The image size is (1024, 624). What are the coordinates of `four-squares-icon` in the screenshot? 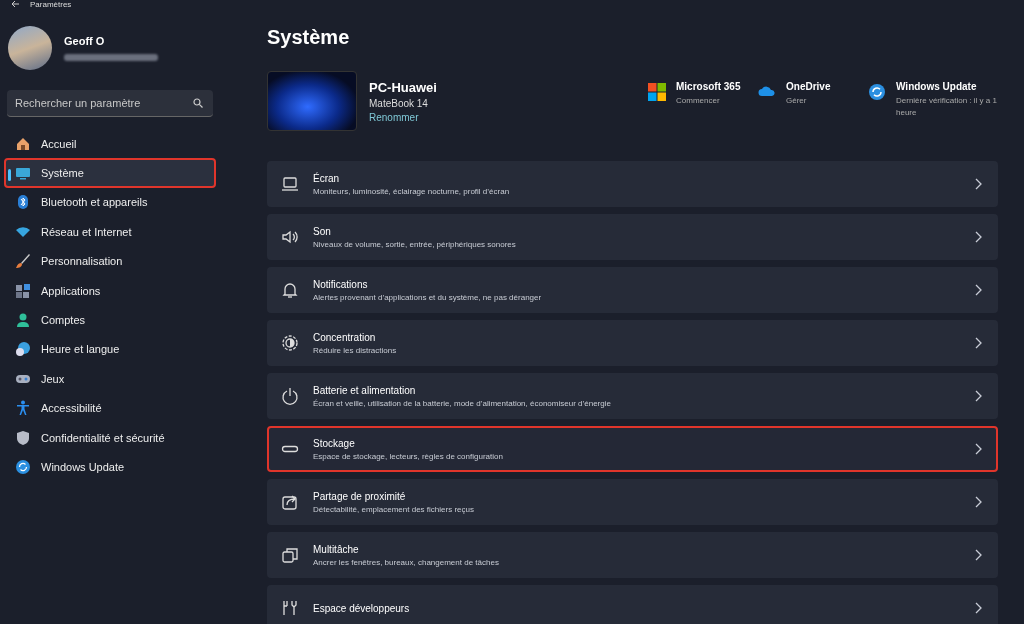 It's located at (657, 92).